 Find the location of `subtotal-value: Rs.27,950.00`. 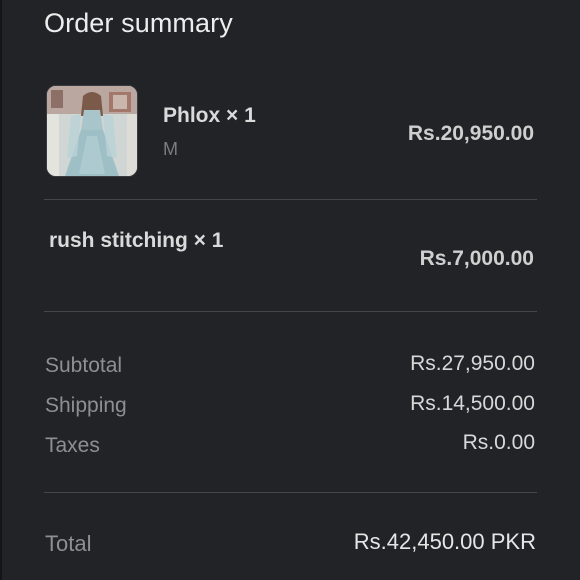

subtotal-value: Rs.27,950.00 is located at coordinates (472, 363).